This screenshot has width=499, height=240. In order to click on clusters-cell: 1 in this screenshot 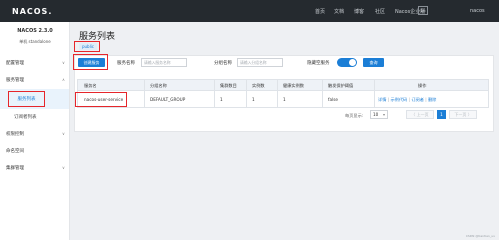, I will do `click(221, 99)`.